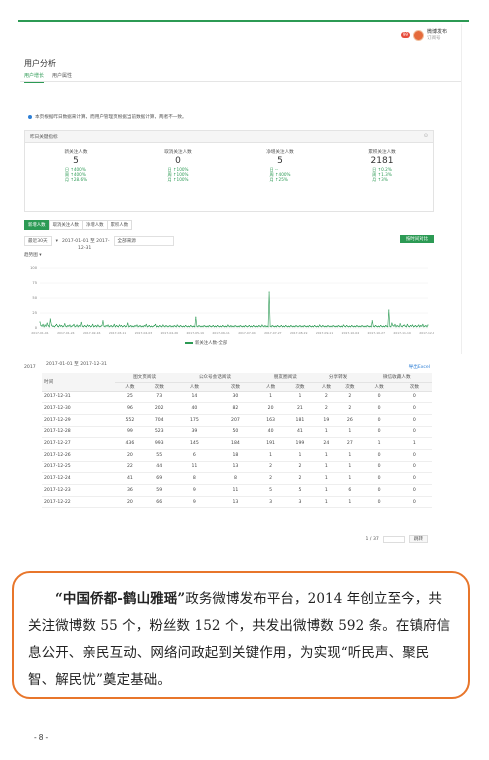 This screenshot has width=489, height=760. What do you see at coordinates (86, 241) in the screenshot?
I see `date-range: 2017-01-01 至 2017-` at bounding box center [86, 241].